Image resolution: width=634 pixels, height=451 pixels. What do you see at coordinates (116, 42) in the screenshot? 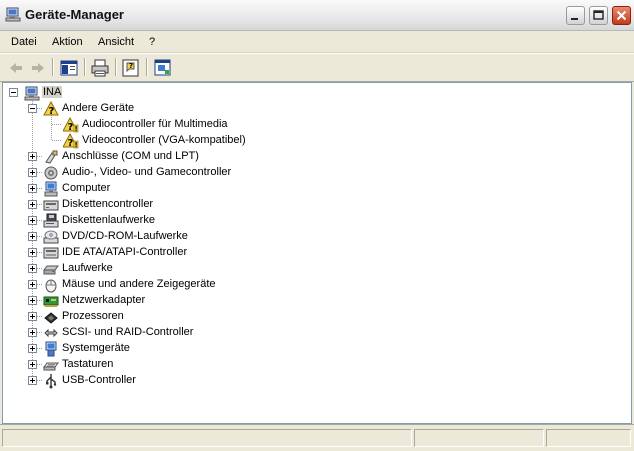
I see `menu-ansicht: Ansicht` at bounding box center [116, 42].